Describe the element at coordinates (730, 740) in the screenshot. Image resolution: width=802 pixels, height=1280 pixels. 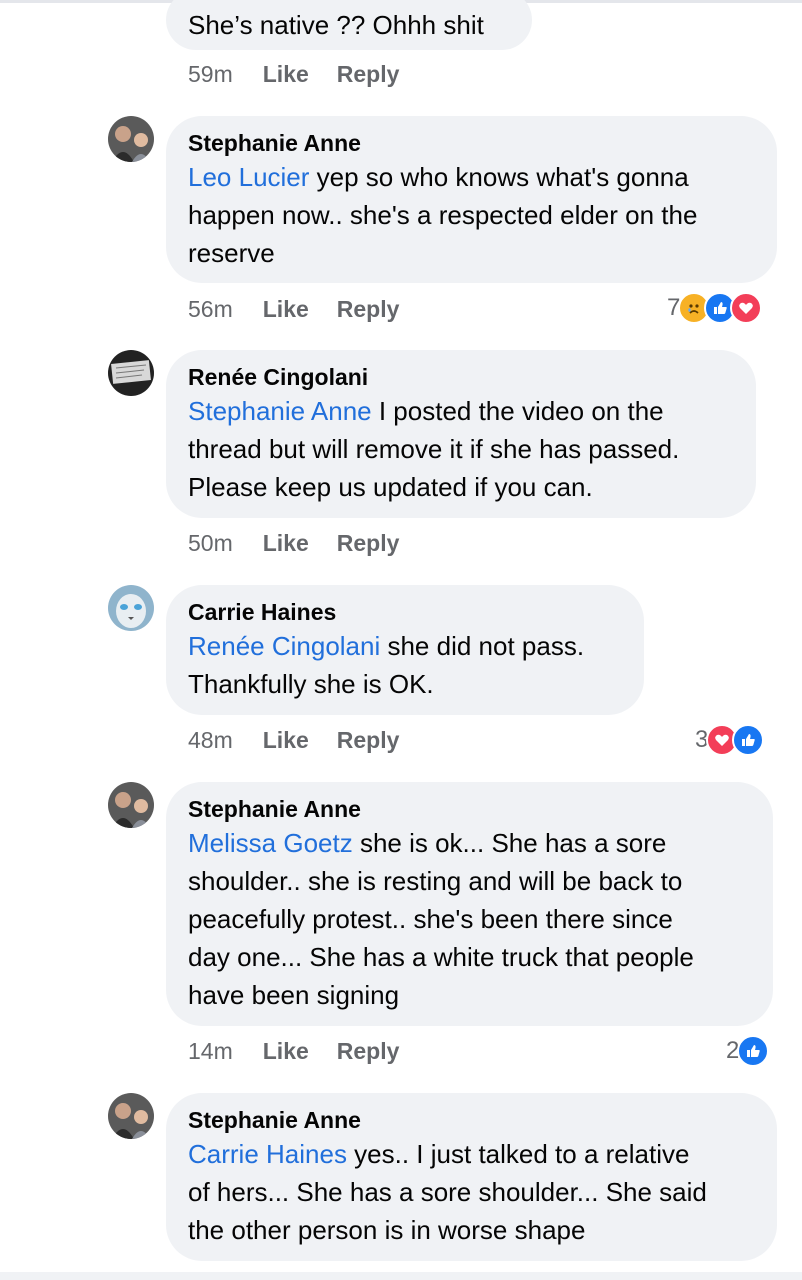
I see `reaction-summary: 3` at that location.